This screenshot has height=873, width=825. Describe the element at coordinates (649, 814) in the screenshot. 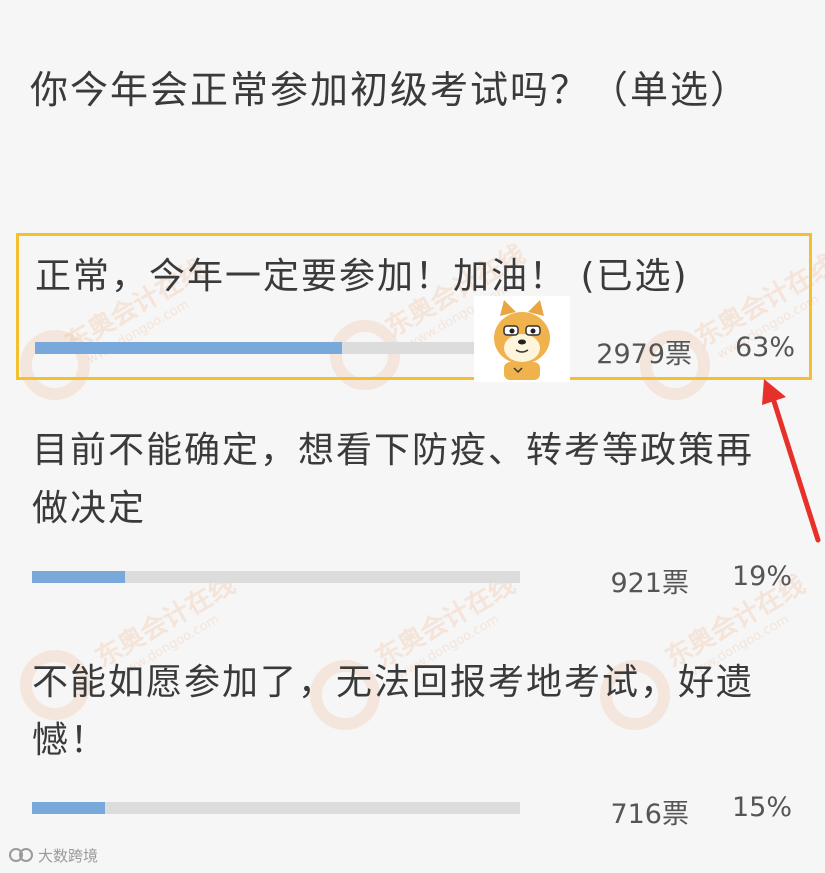

I see `vote-count: 716票` at that location.